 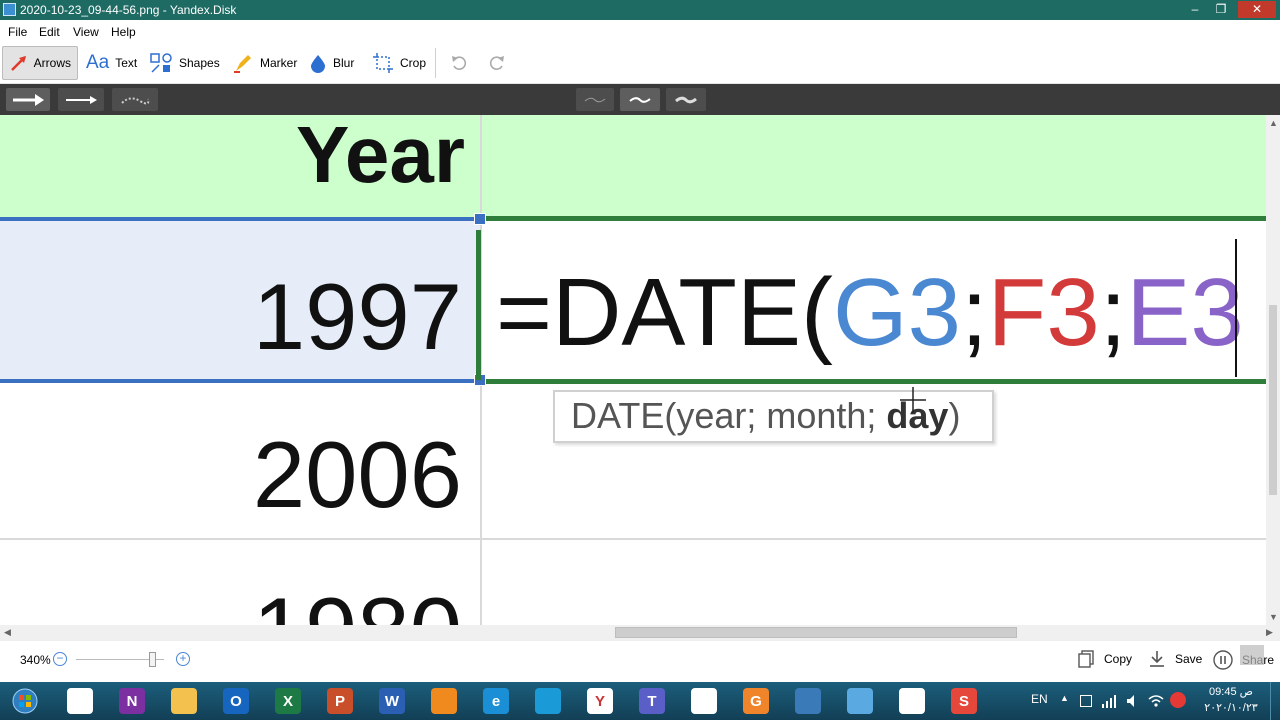 I want to click on language-indicator: EN, so click(x=1039, y=699).